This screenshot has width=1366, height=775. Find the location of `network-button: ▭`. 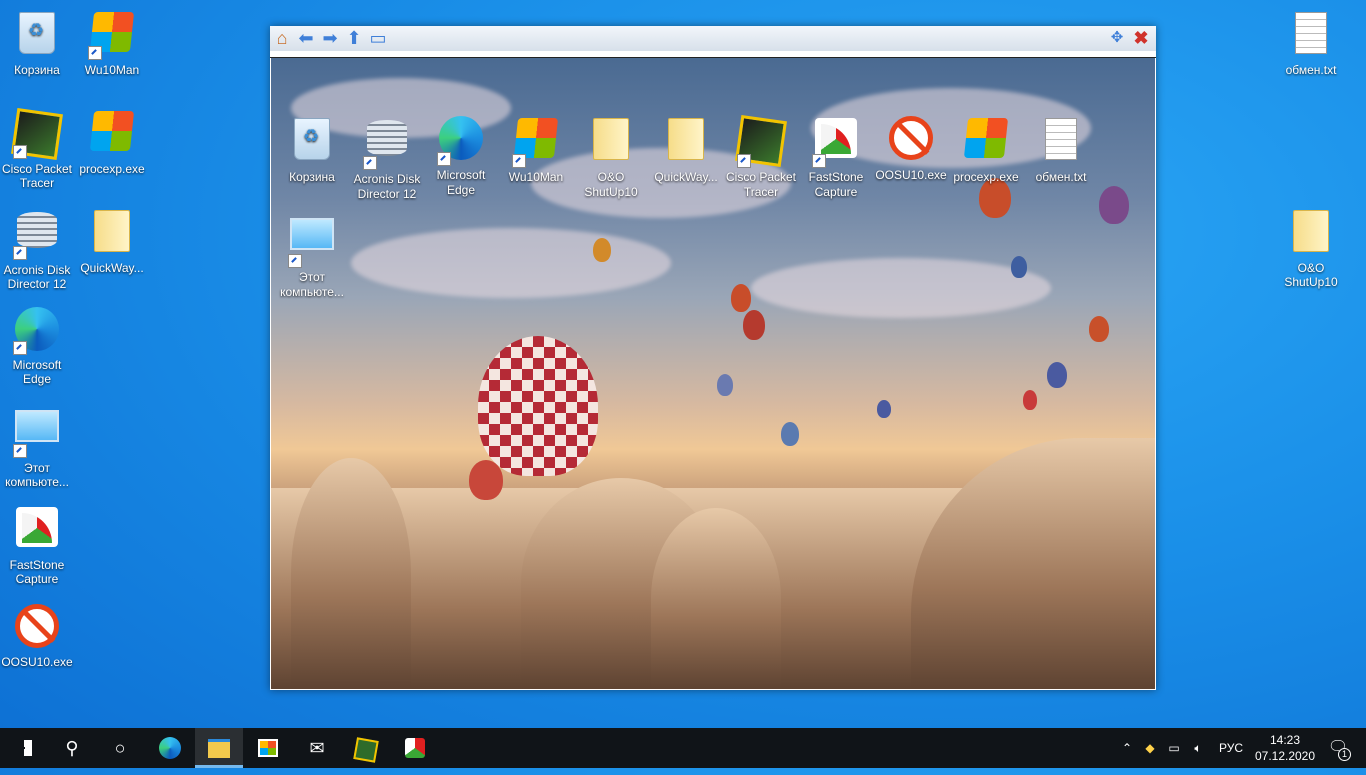

network-button: ▭ is located at coordinates (1174, 748).